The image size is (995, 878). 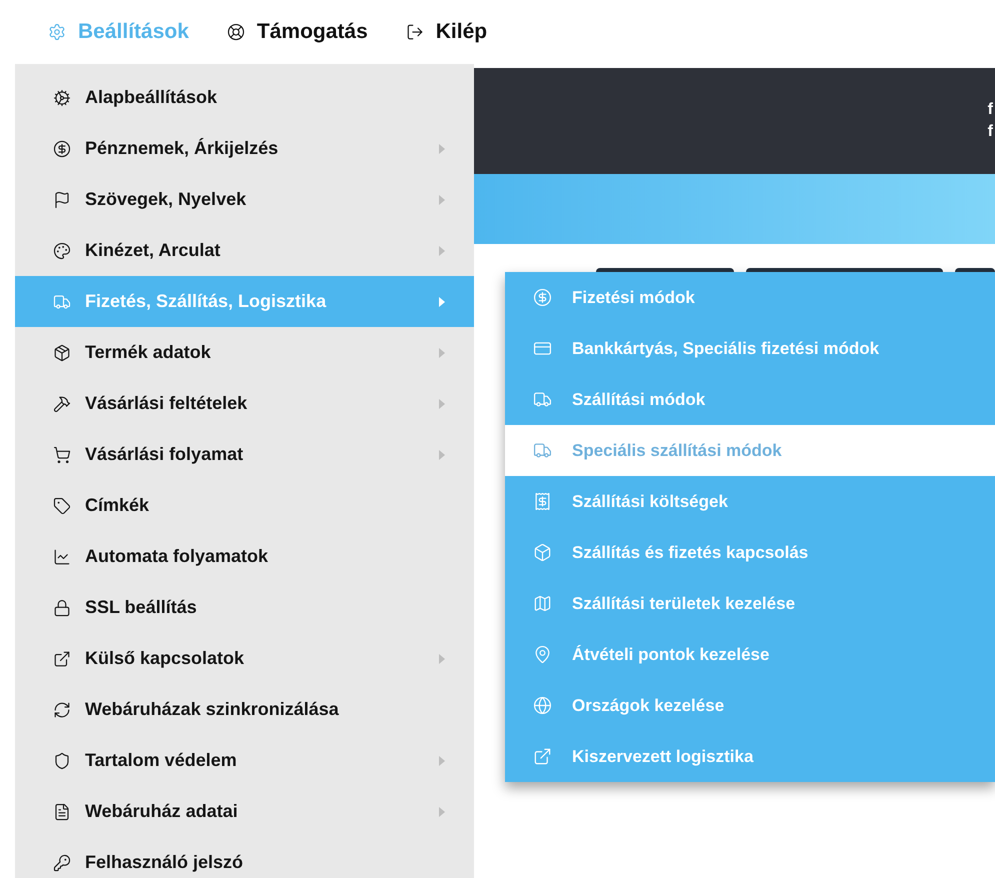 I want to click on menu-item: Pénznemek, Árkijelzés, so click(x=244, y=148).